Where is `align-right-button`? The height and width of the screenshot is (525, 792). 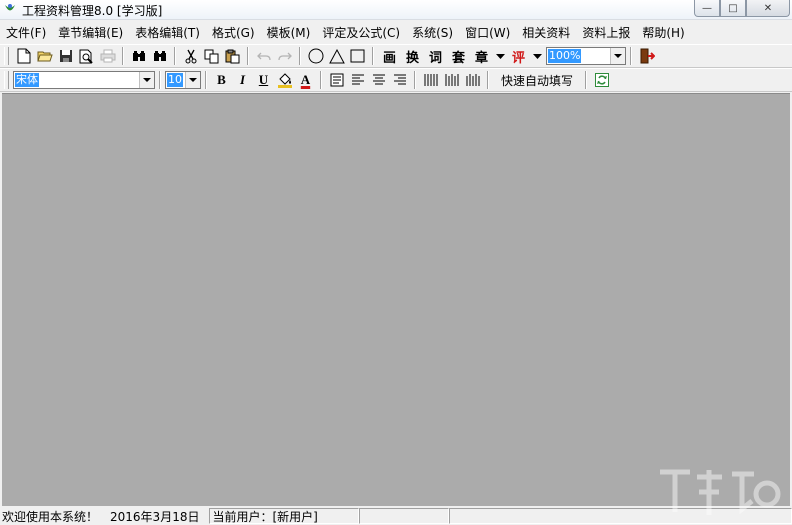 align-right-button is located at coordinates (399, 80).